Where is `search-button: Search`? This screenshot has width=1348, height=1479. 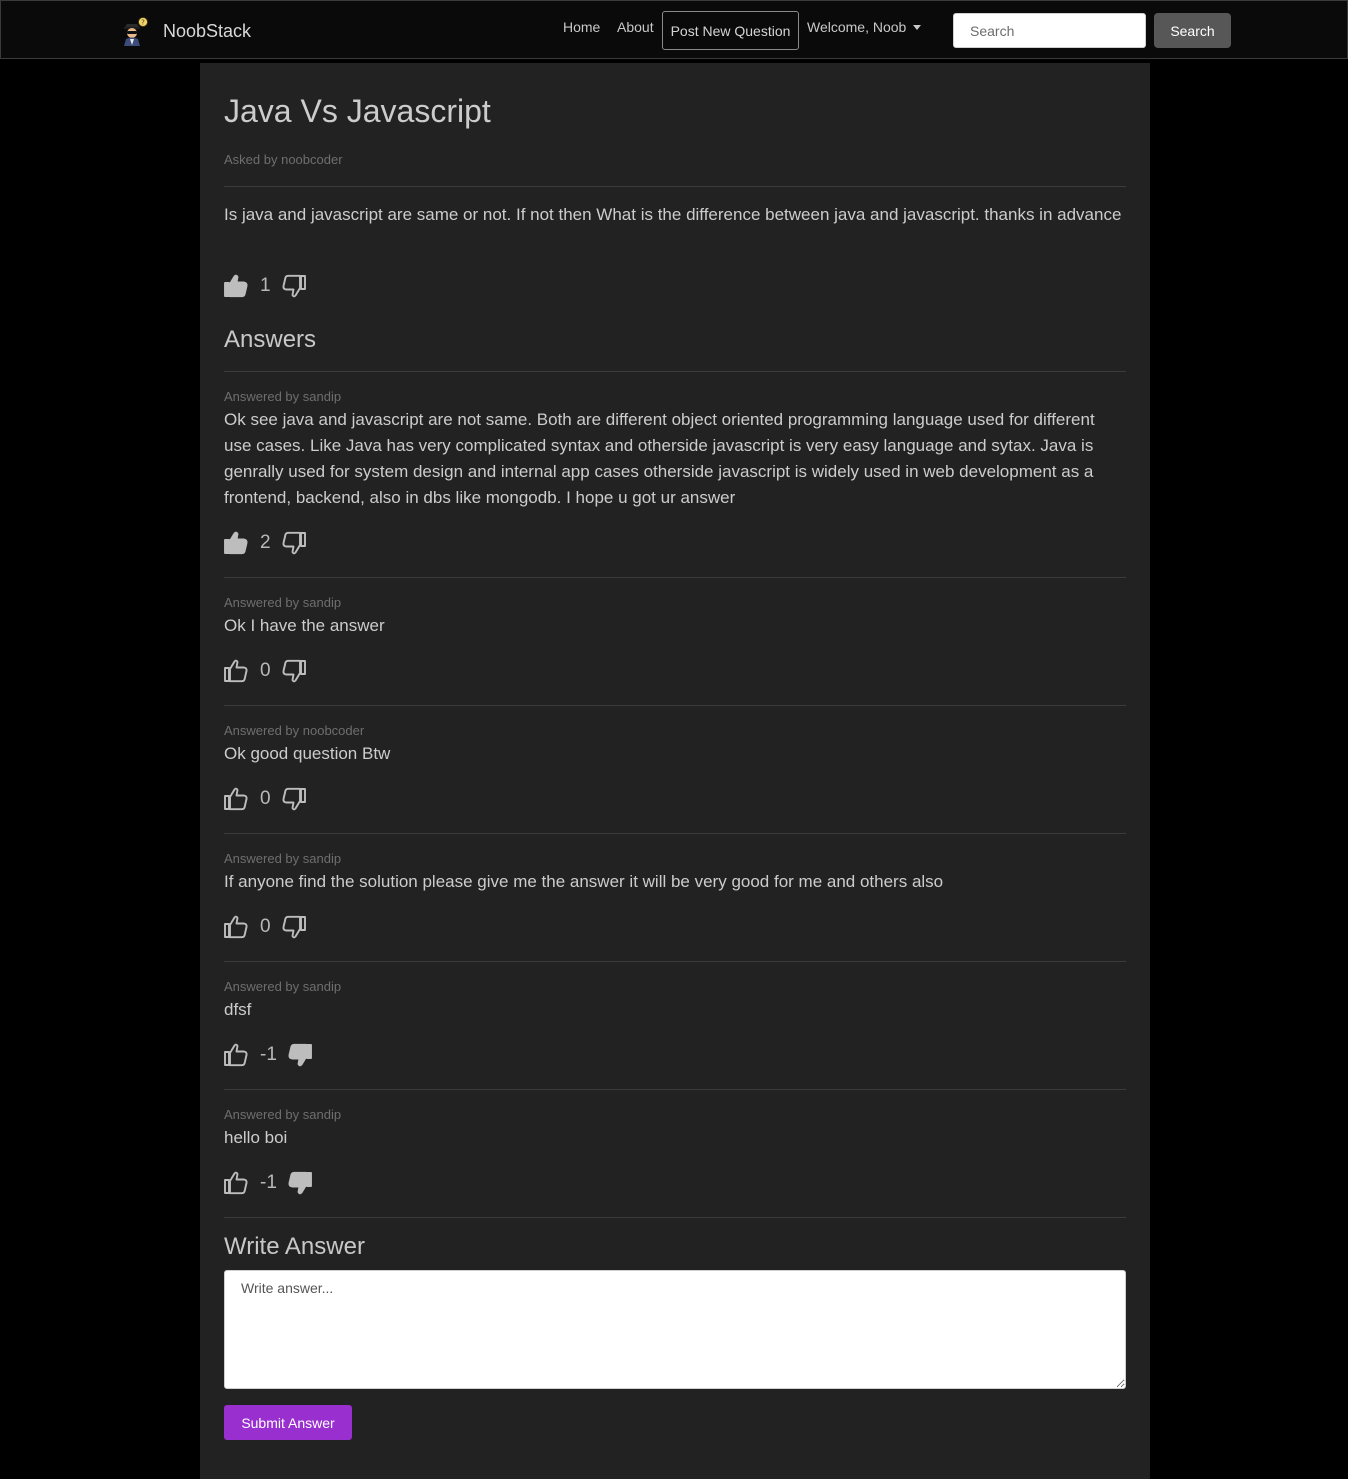 search-button: Search is located at coordinates (1192, 30).